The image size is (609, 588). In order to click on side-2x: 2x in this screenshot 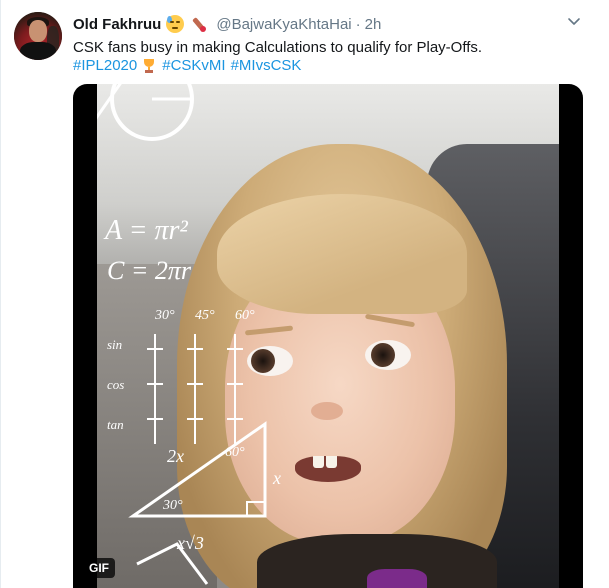, I will do `click(175, 456)`.